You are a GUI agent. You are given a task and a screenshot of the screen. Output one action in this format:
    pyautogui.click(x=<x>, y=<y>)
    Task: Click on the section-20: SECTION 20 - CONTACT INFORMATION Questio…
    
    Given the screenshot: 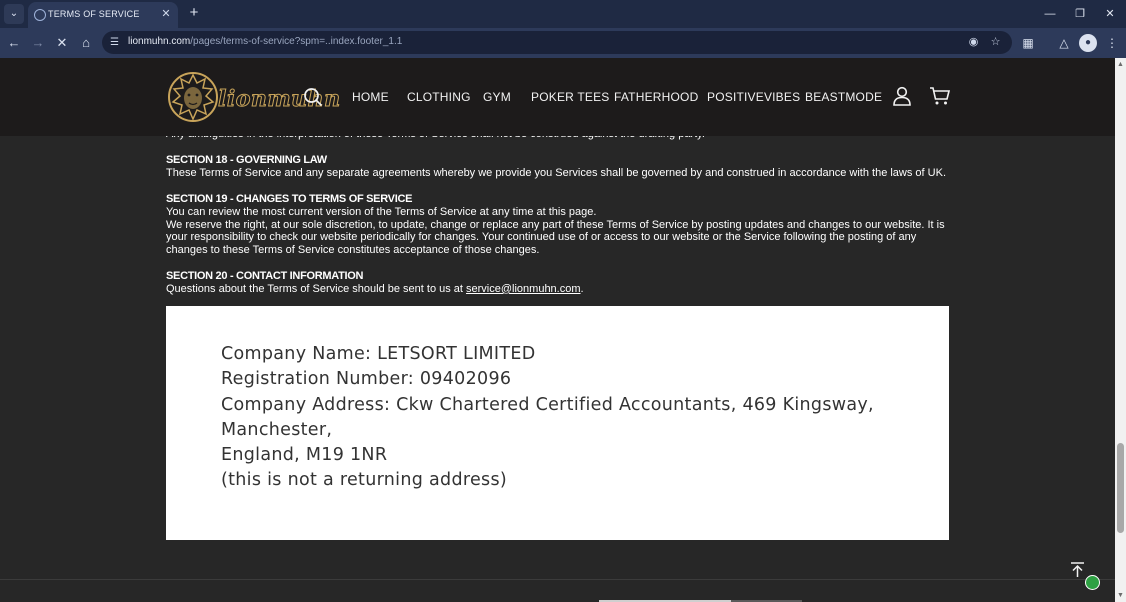 What is the action you would take?
    pyautogui.click(x=561, y=283)
    